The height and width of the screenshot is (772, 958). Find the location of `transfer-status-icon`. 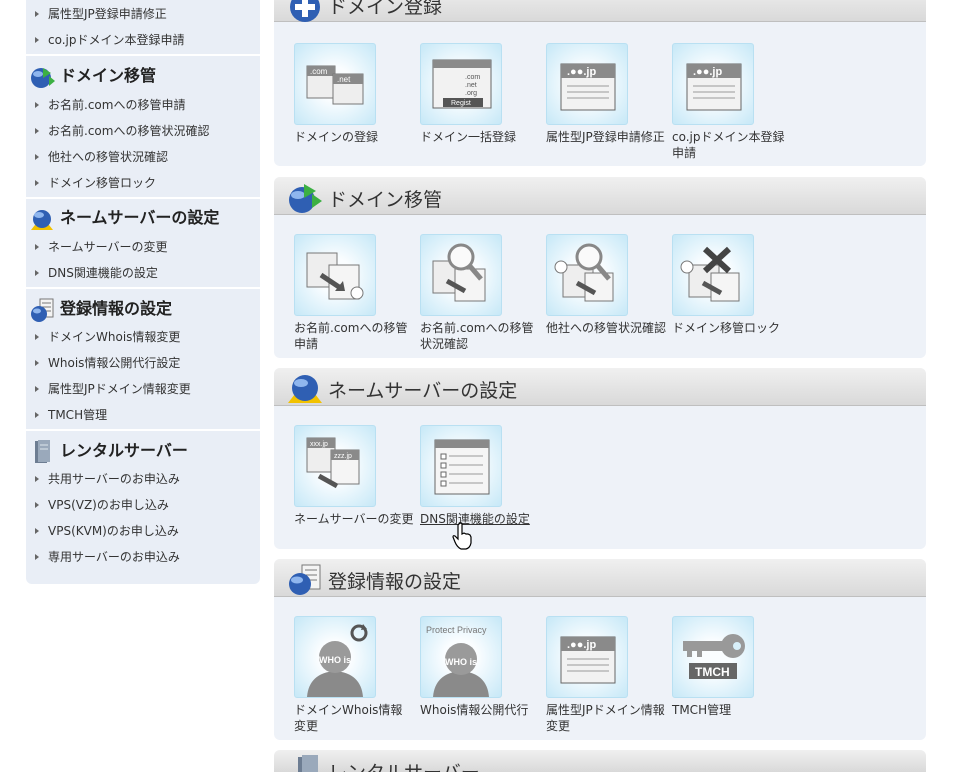

transfer-status-icon is located at coordinates (459, 272).